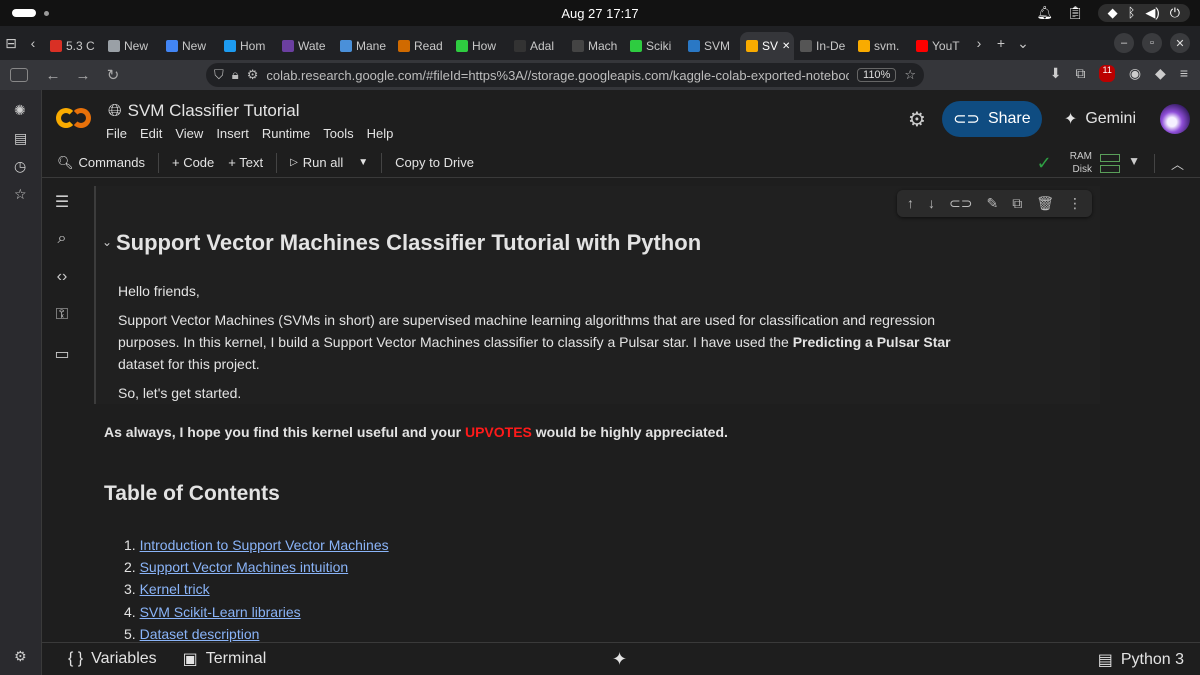  I want to click on runtime-indicator: ▤ Python 3, so click(1141, 660).